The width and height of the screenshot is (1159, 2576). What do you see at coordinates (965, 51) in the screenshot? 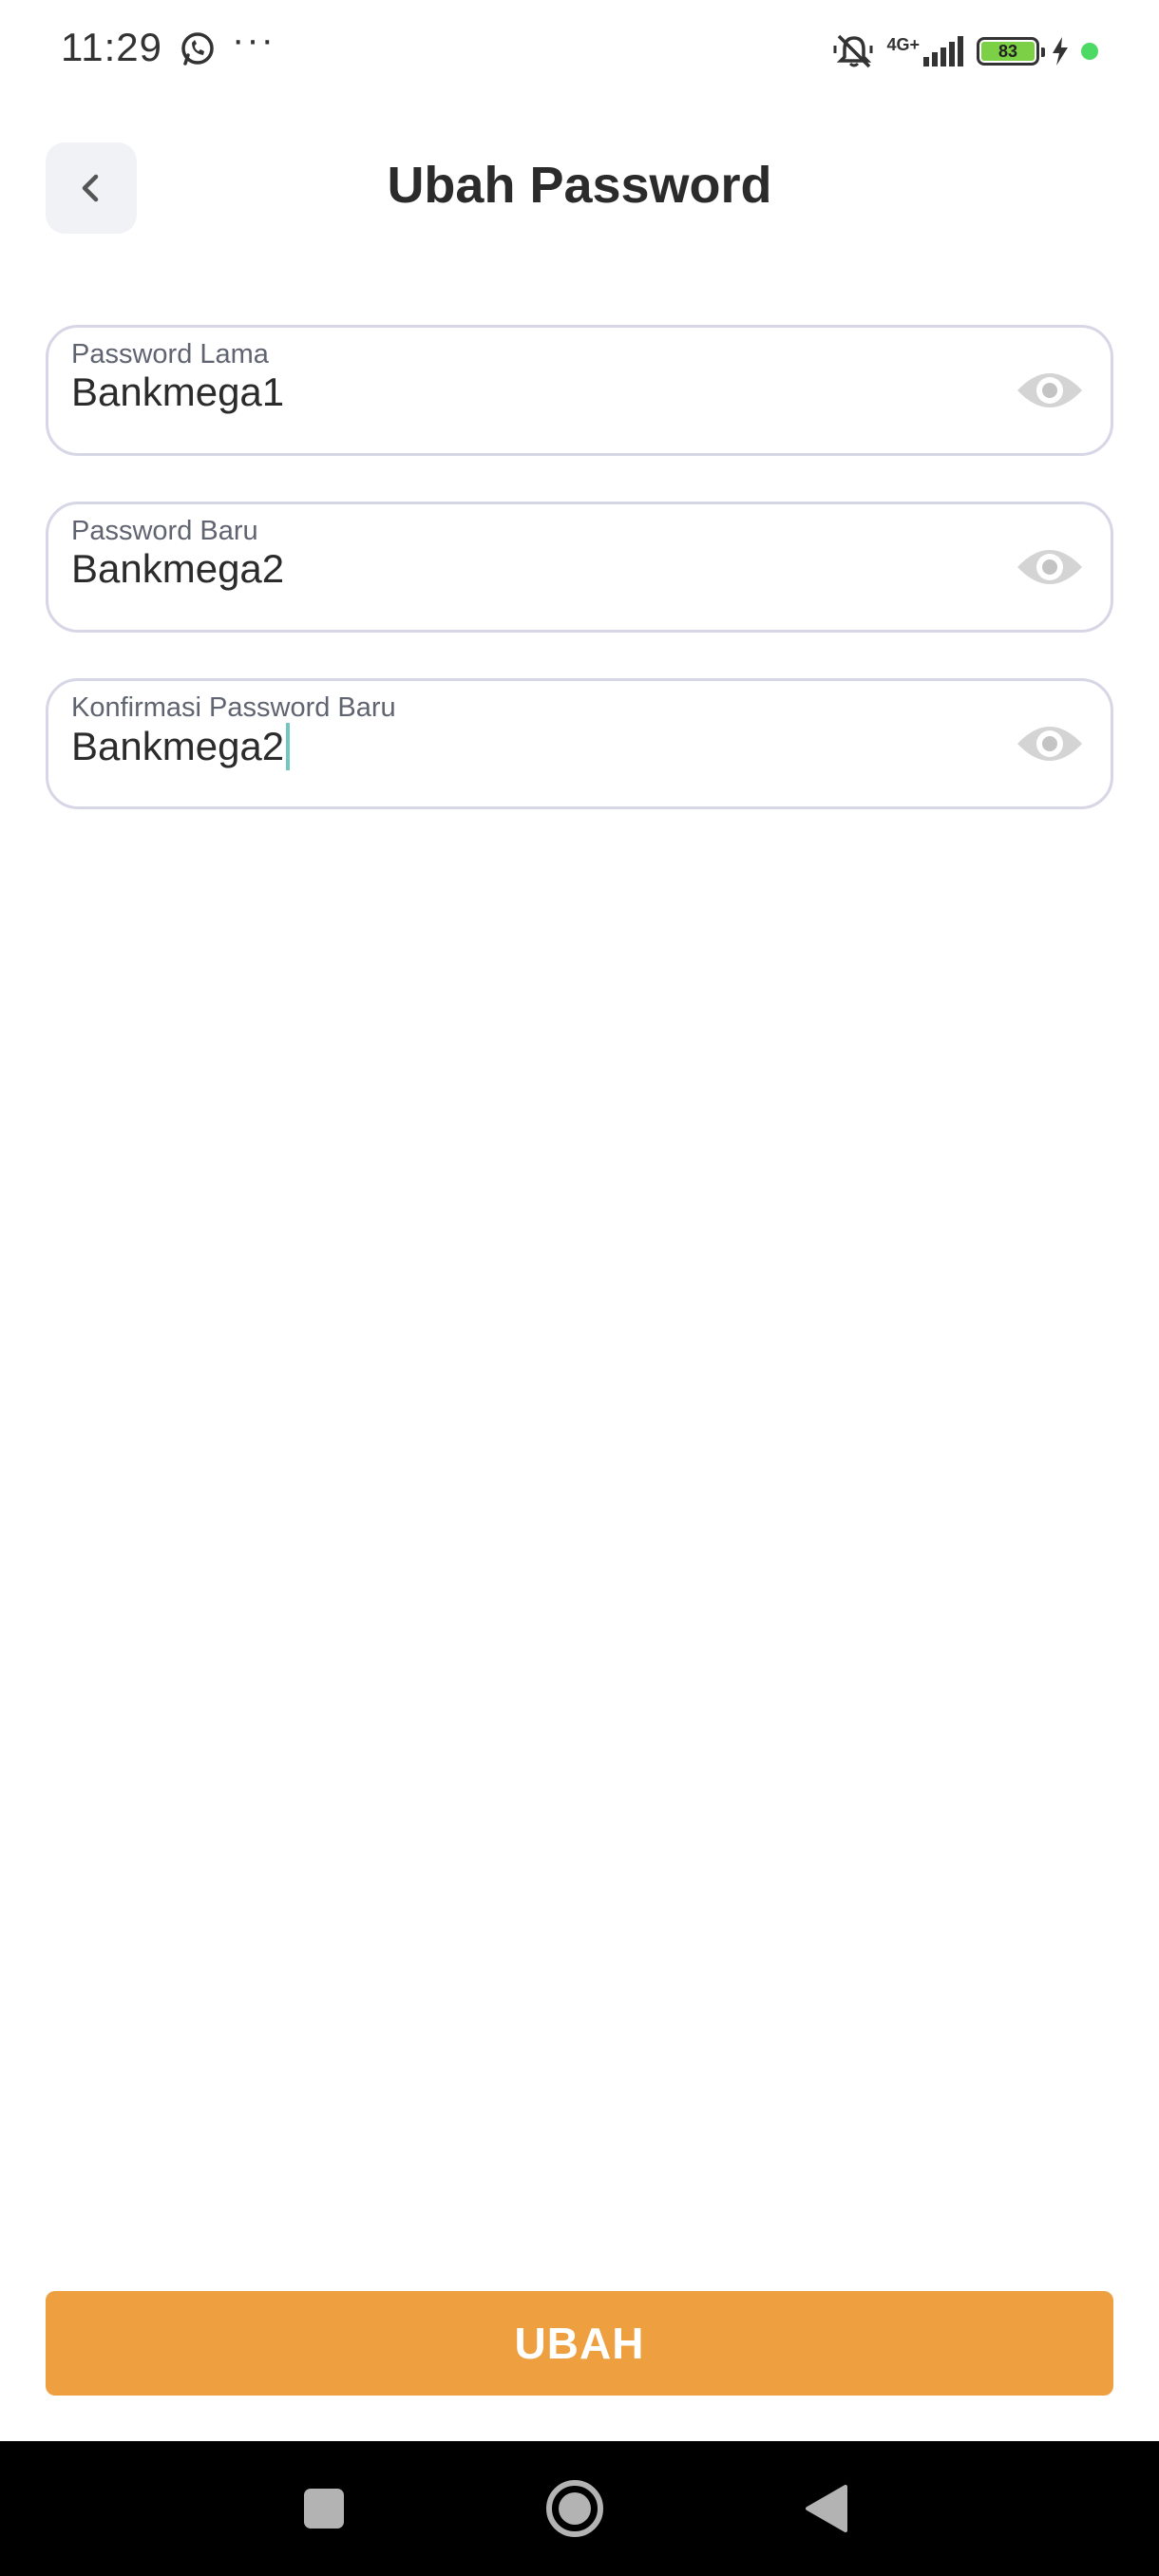
I see `status-right-group: 4G+ 83` at bounding box center [965, 51].